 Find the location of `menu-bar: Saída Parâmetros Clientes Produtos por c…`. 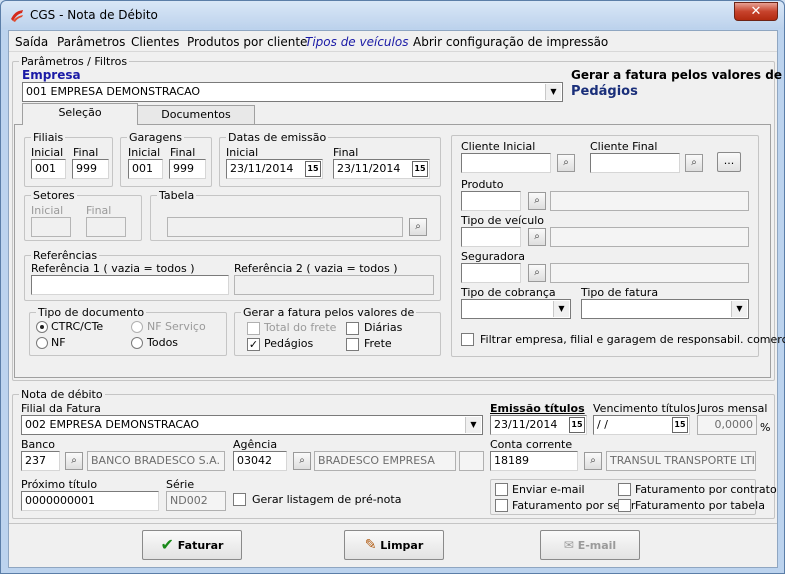

menu-bar: Saída Parâmetros Clientes Produtos por c… is located at coordinates (393, 41).